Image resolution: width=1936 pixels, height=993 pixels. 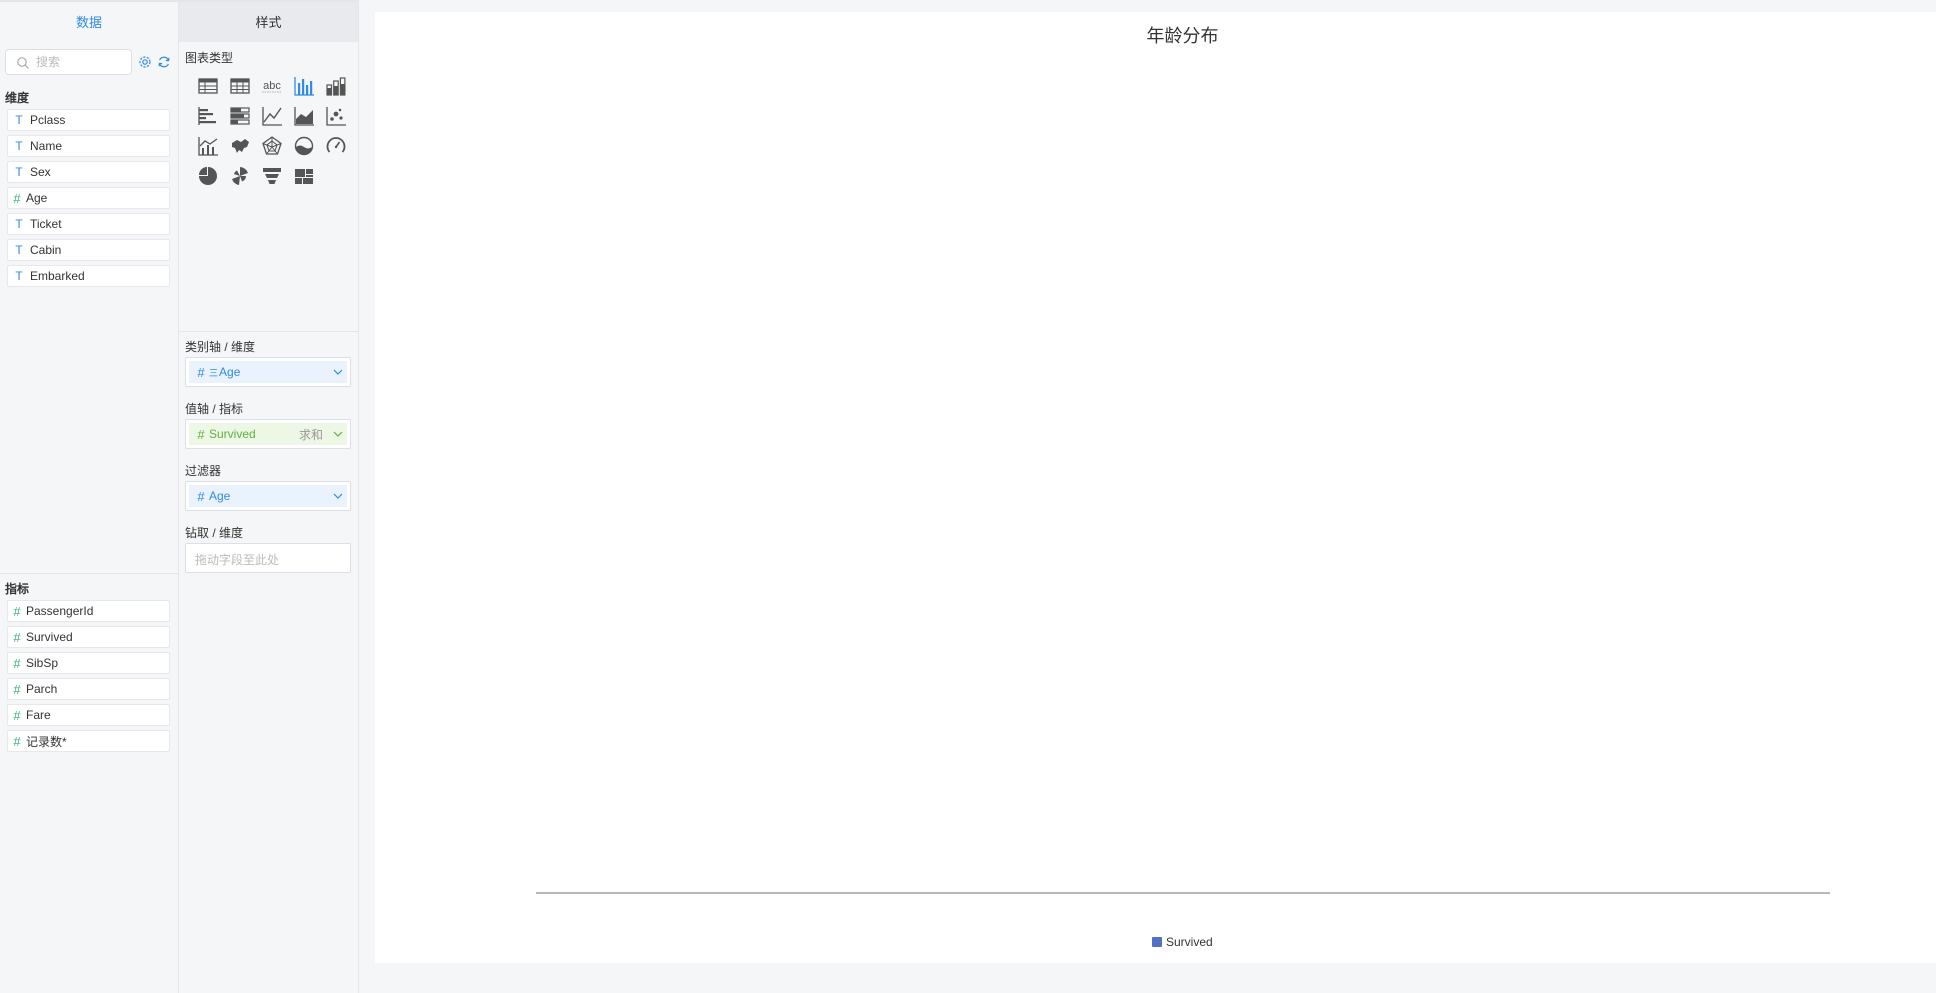 I want to click on chart-type-treemap, so click(x=304, y=176).